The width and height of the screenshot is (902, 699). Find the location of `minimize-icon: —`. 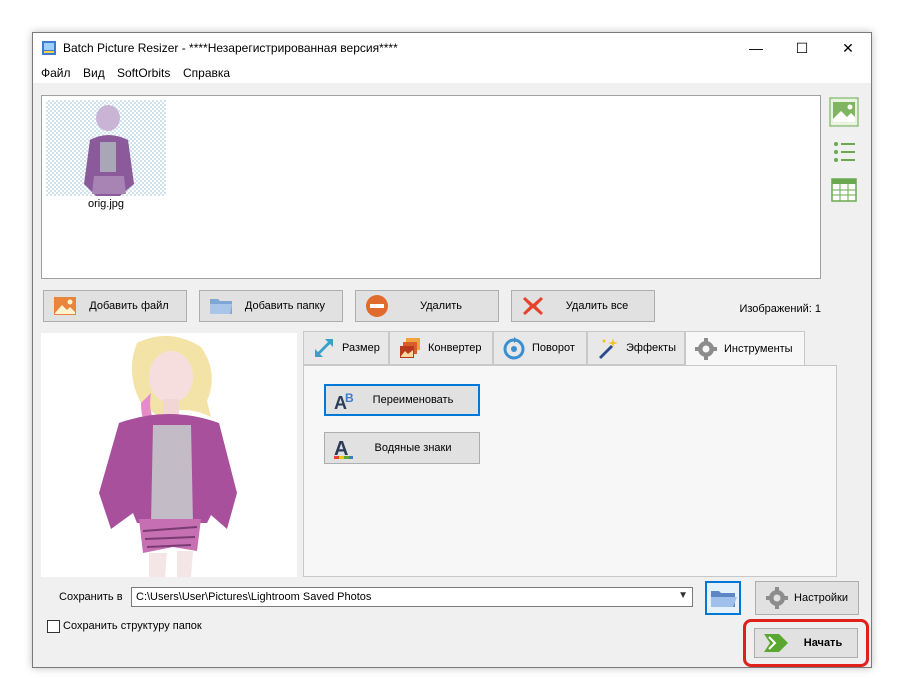

minimize-icon: — is located at coordinates (756, 48).